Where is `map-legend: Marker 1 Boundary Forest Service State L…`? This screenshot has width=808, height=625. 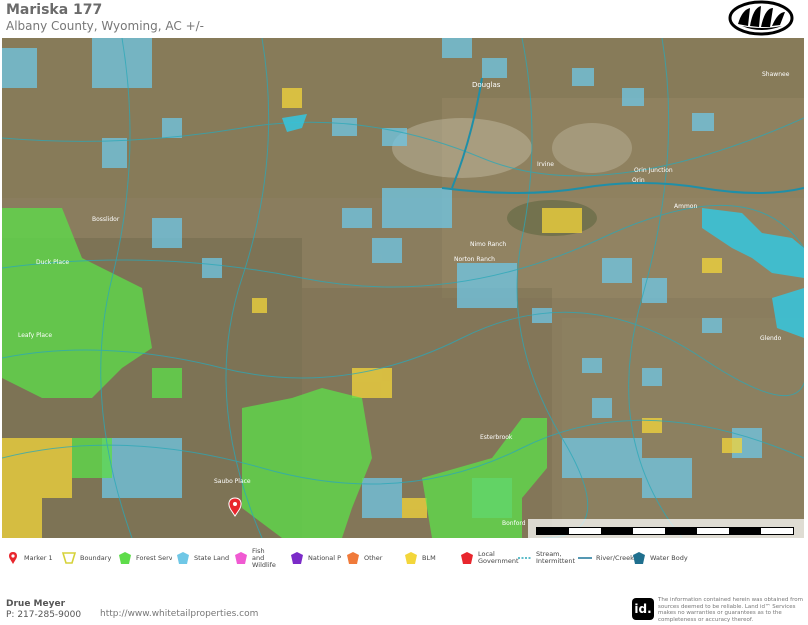
map-legend: Marker 1 Boundary Forest Service State L… is located at coordinates (404, 557).